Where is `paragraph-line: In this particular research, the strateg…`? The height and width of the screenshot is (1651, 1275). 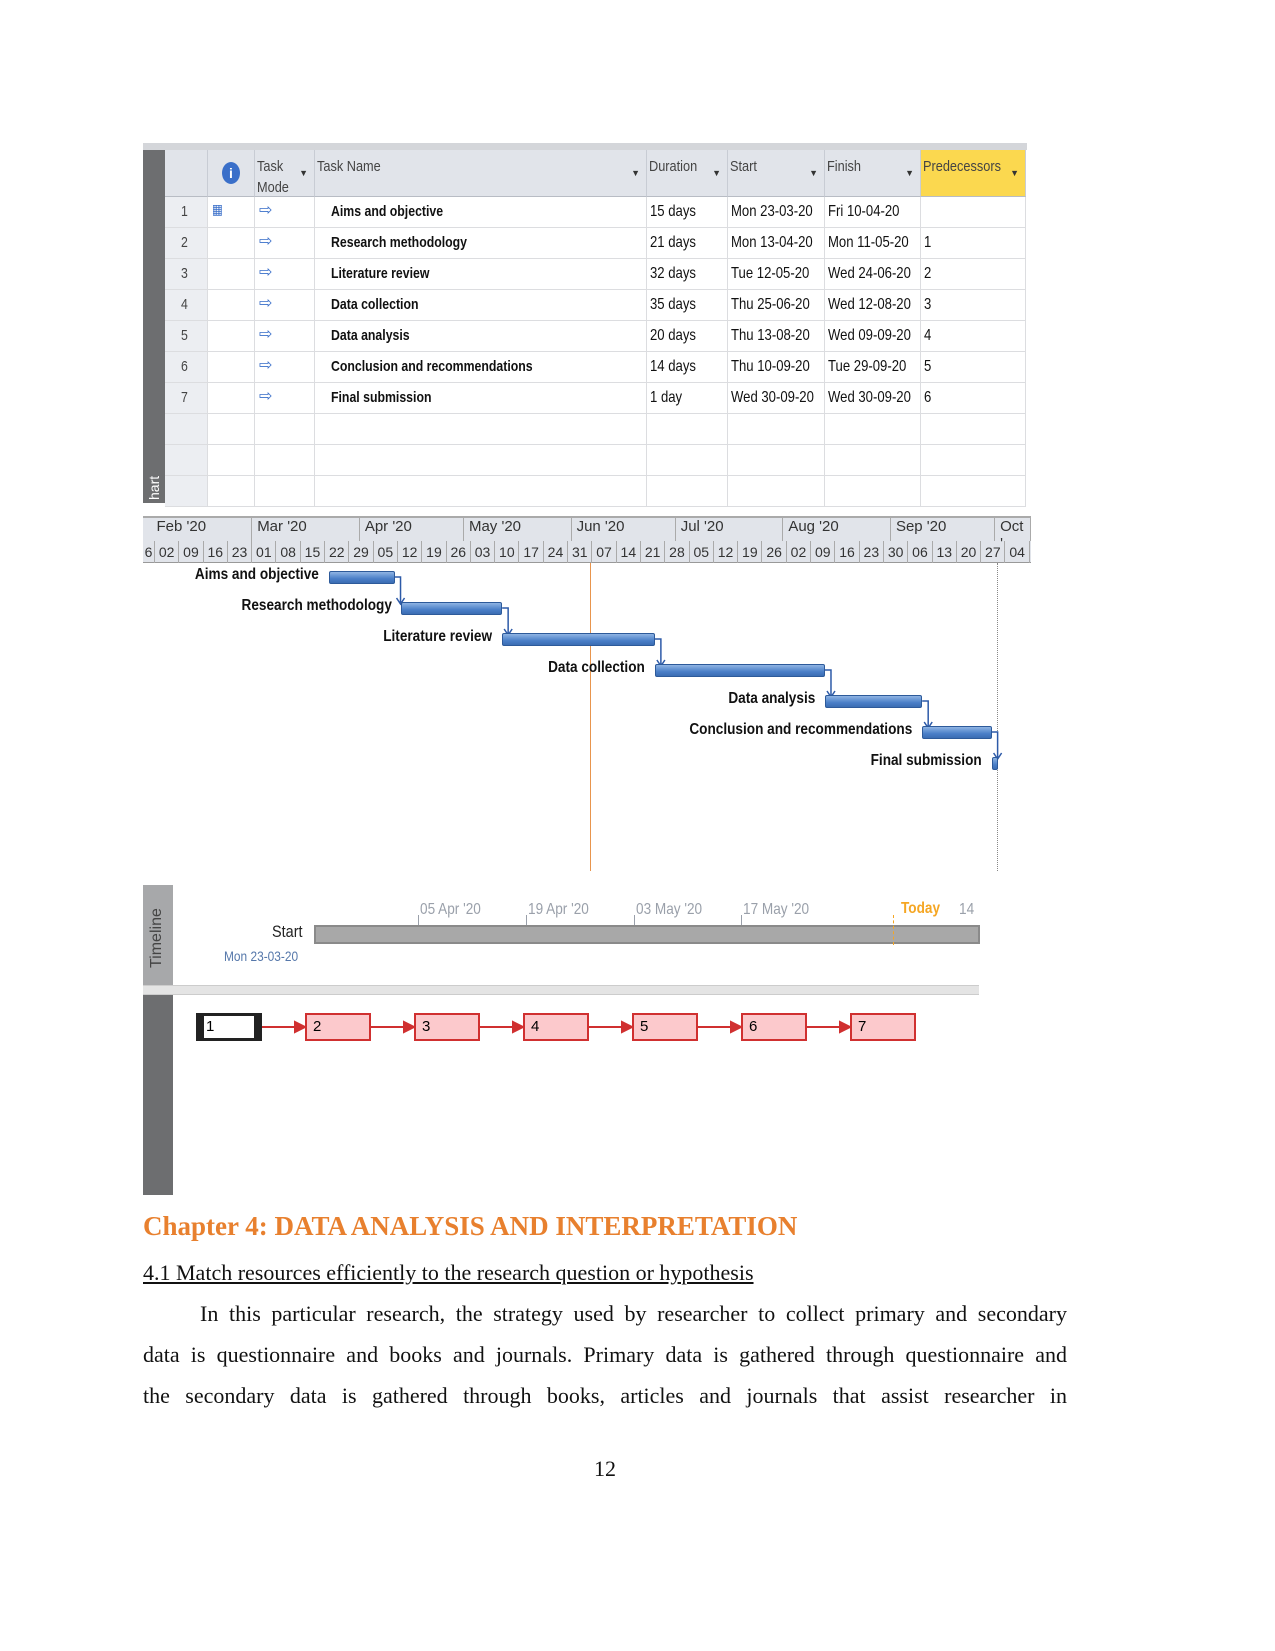 paragraph-line: In this particular research, the strateg… is located at coordinates (633, 1313).